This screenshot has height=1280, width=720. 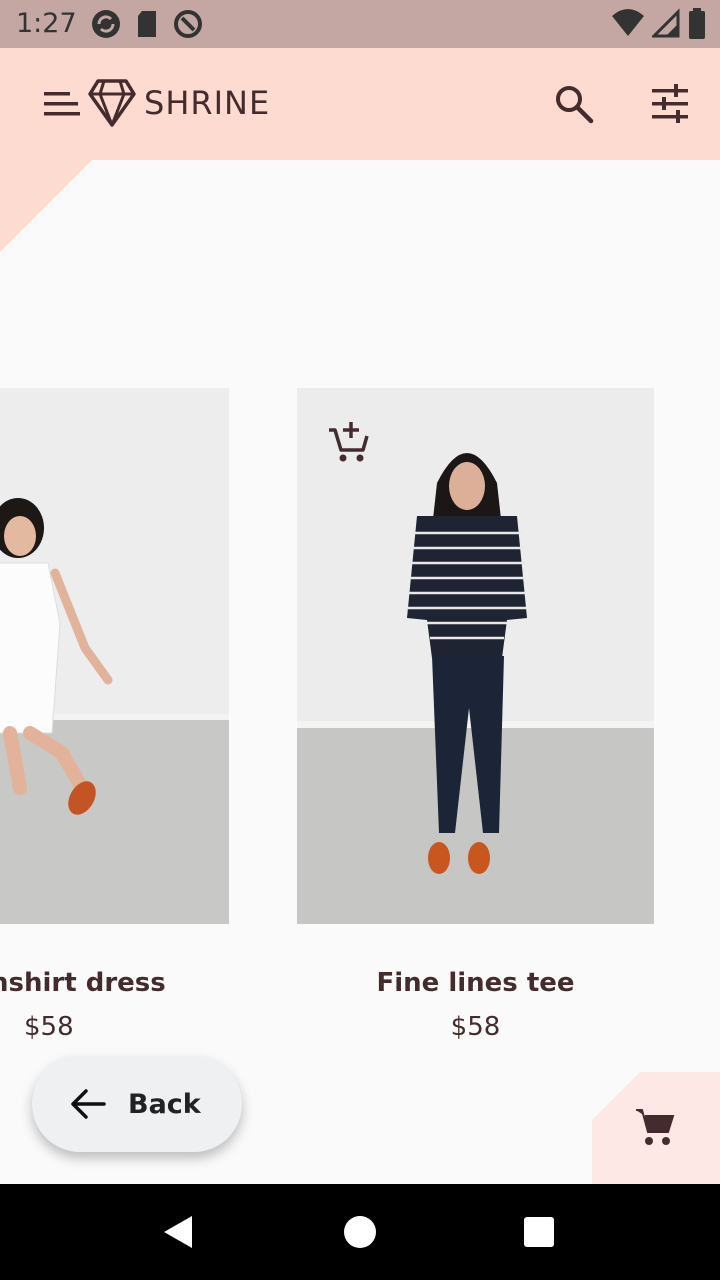 What do you see at coordinates (46, 23) in the screenshot?
I see `status-time: 1:27` at bounding box center [46, 23].